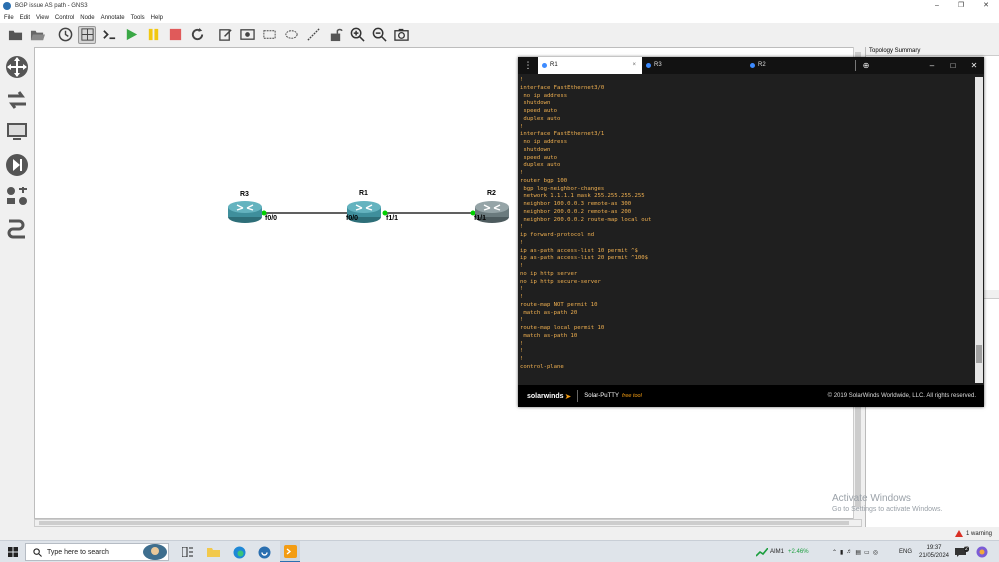  What do you see at coordinates (157, 18) in the screenshot?
I see `menu-help: Help` at bounding box center [157, 18].